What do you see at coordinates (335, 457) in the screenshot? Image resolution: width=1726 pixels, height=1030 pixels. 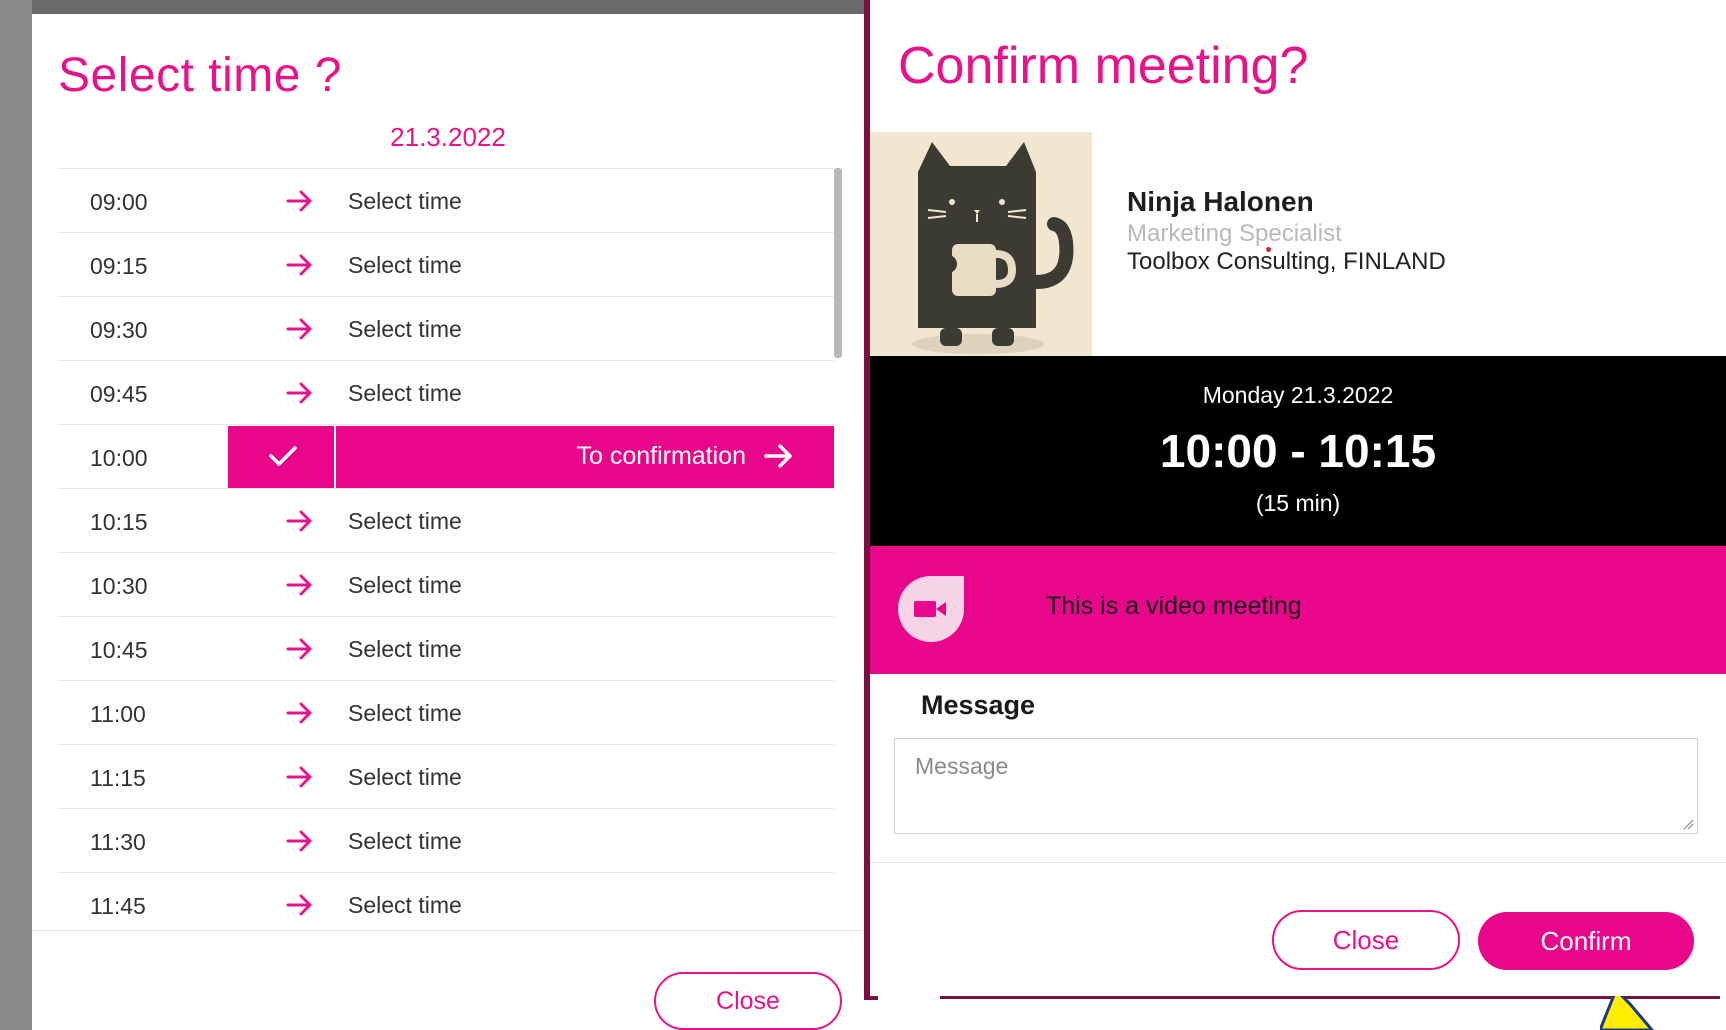 I see `selected-slot-divider` at bounding box center [335, 457].